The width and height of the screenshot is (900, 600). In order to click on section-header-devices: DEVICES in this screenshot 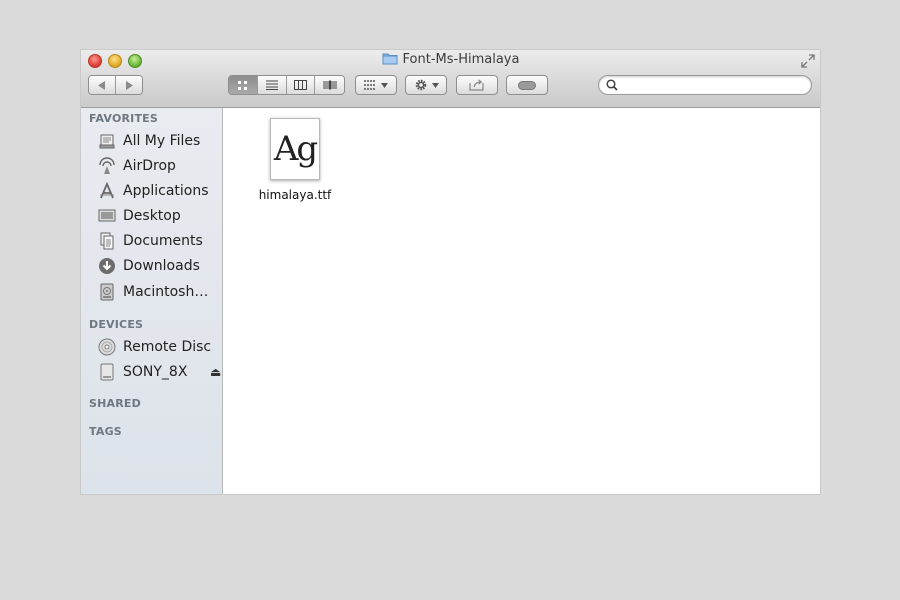, I will do `click(116, 324)`.